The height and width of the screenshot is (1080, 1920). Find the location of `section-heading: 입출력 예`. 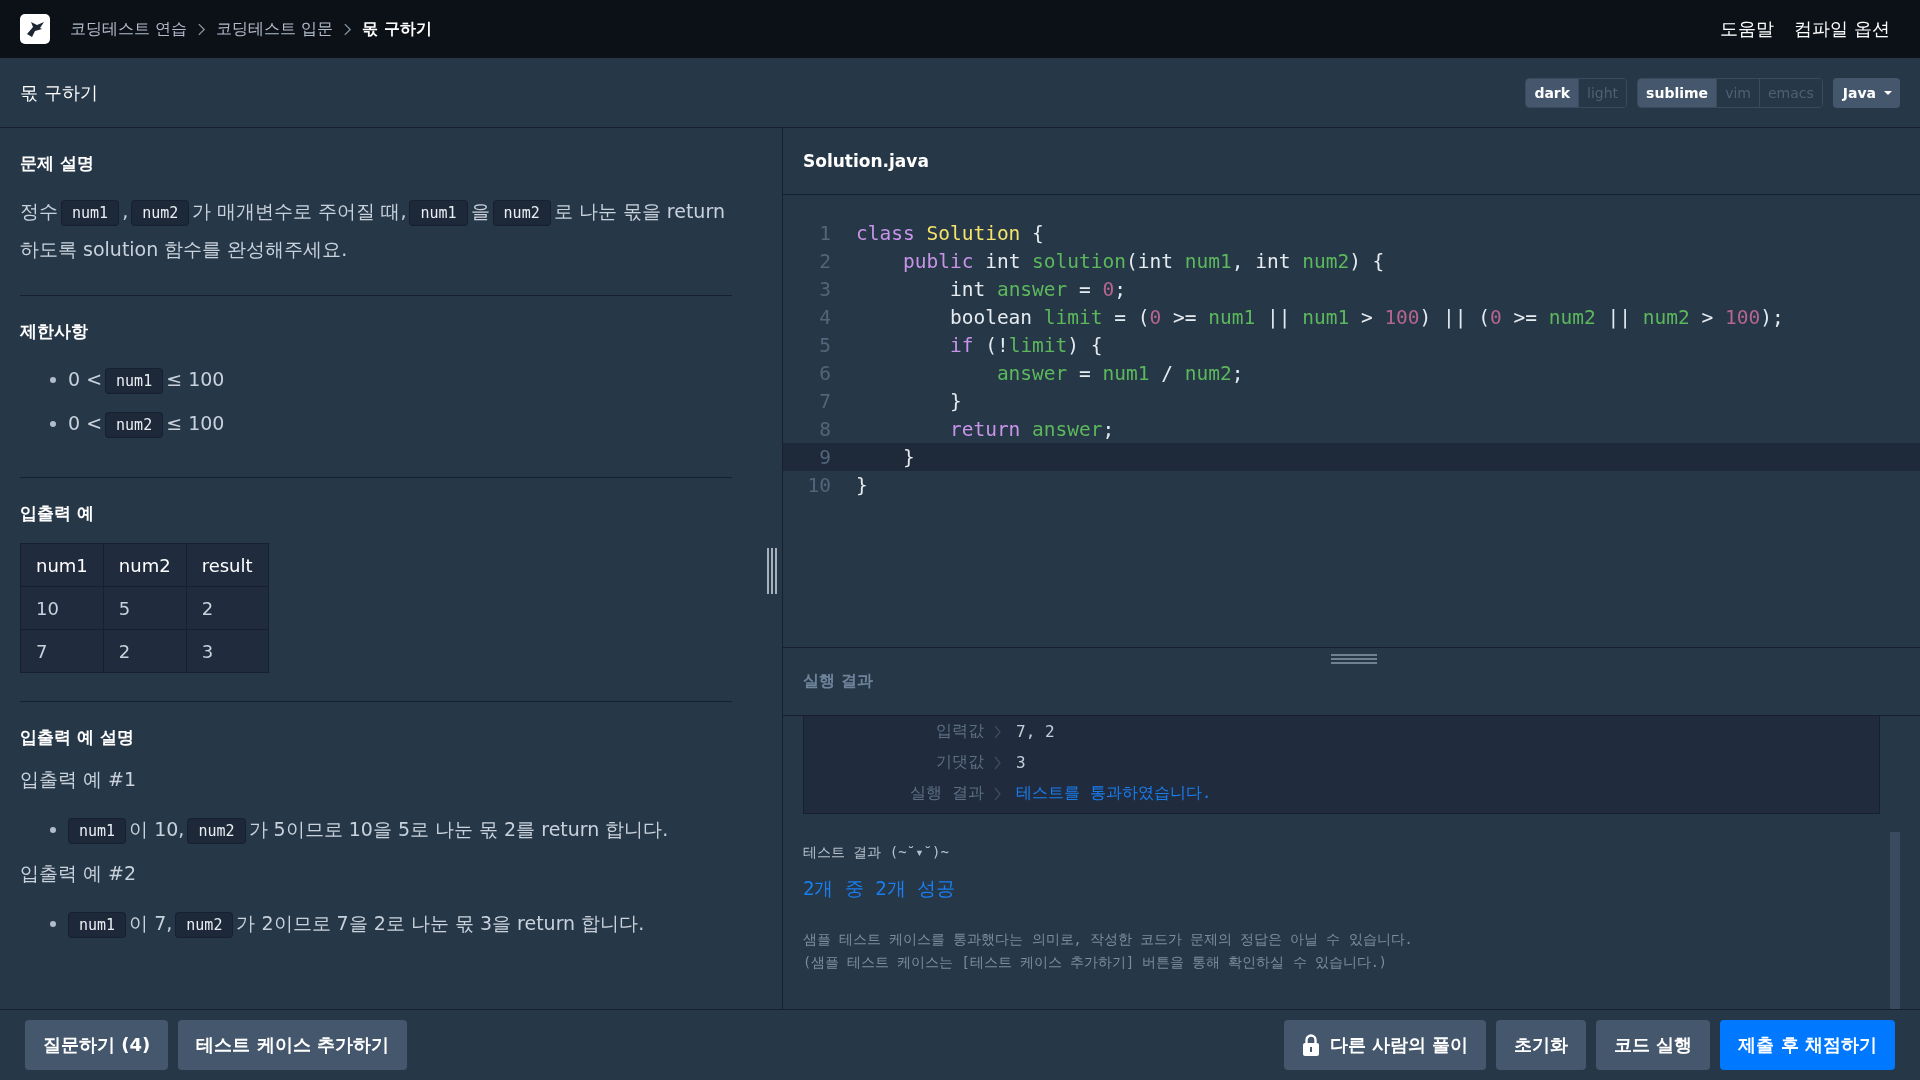

section-heading: 입출력 예 is located at coordinates (57, 513).